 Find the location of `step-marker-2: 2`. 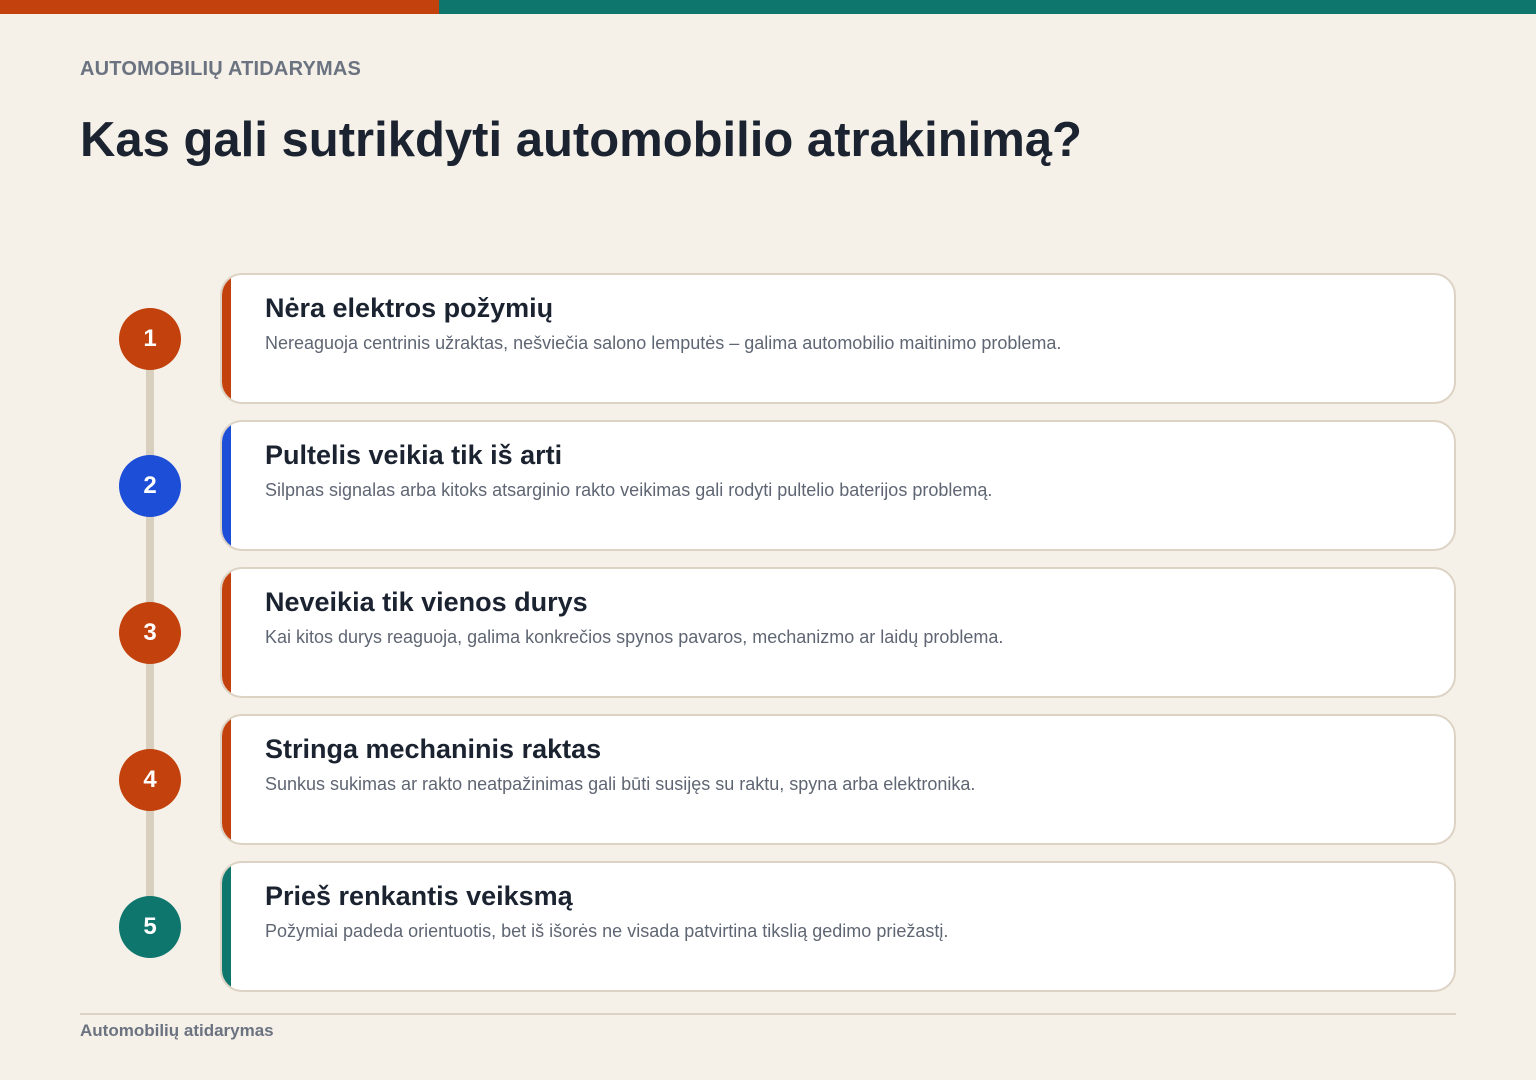

step-marker-2: 2 is located at coordinates (150, 486).